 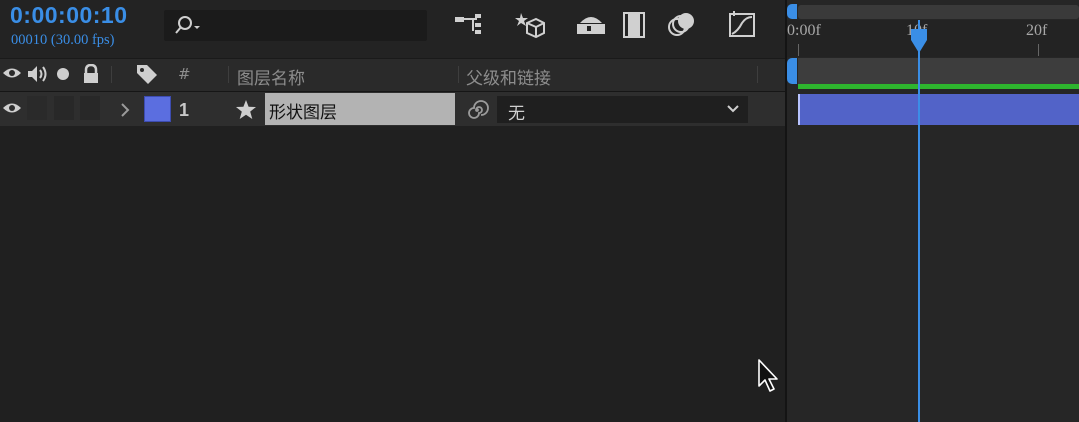 I want to click on timeline-navigator-bar, so click(x=938, y=12).